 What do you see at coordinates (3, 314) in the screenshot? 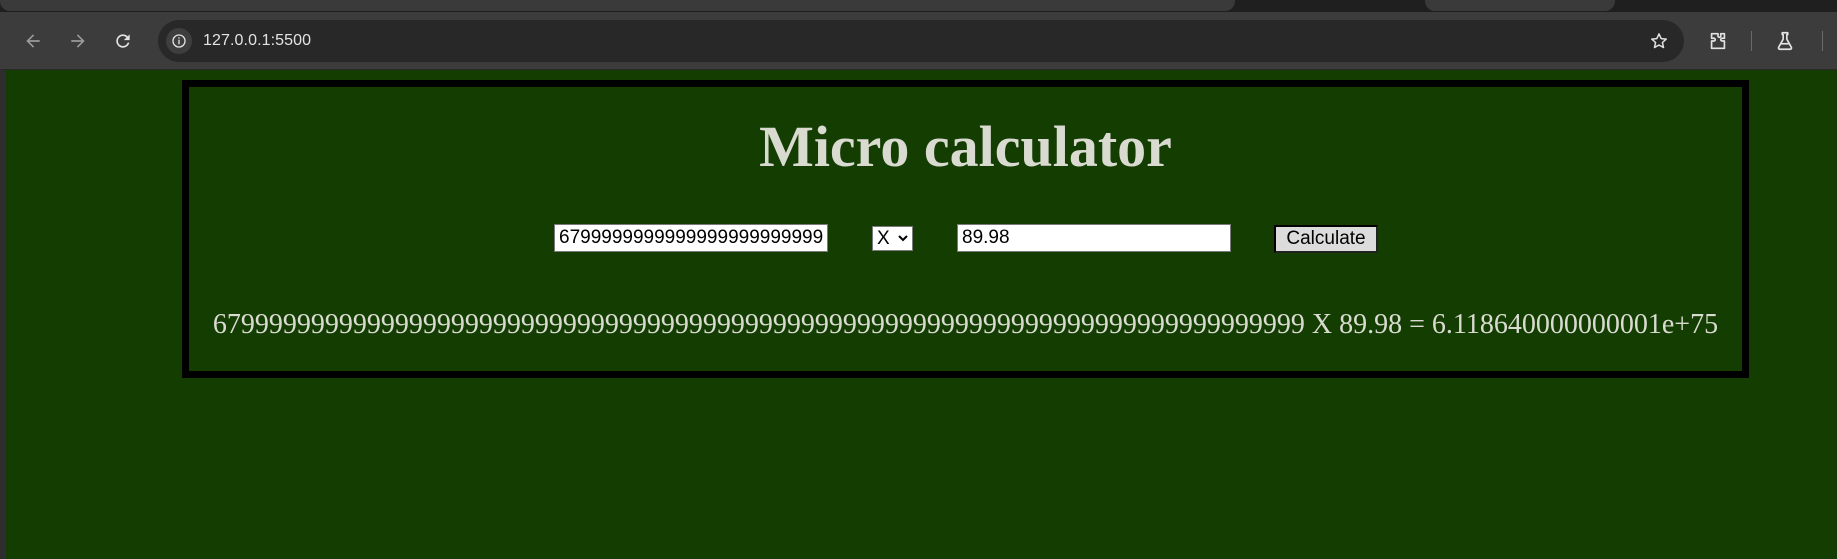
I see `page-left-edge` at bounding box center [3, 314].